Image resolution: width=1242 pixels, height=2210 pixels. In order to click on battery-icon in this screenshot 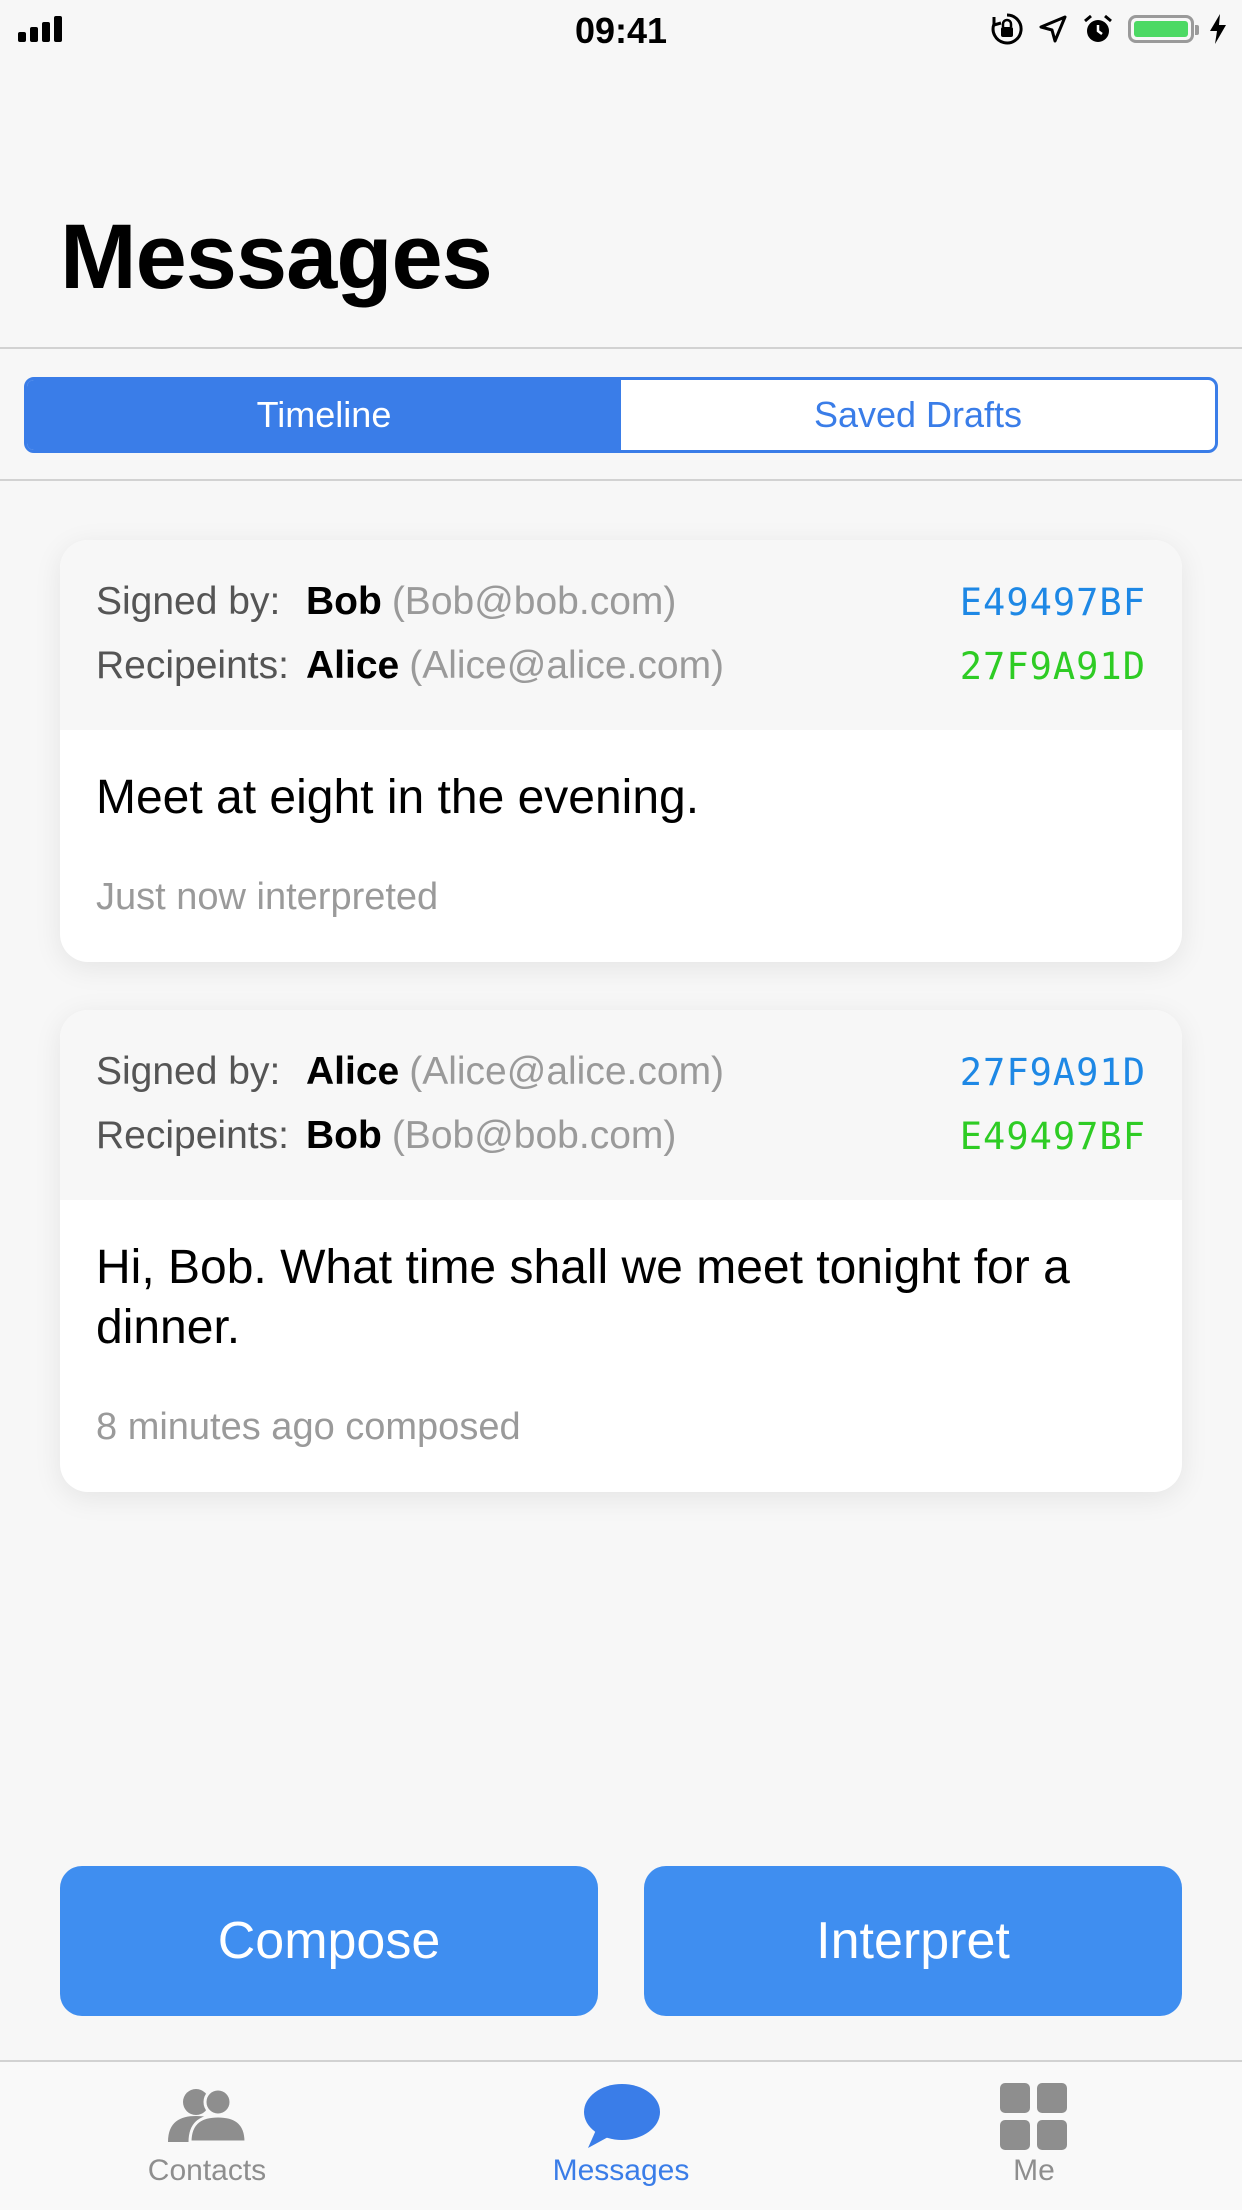, I will do `click(1163, 29)`.